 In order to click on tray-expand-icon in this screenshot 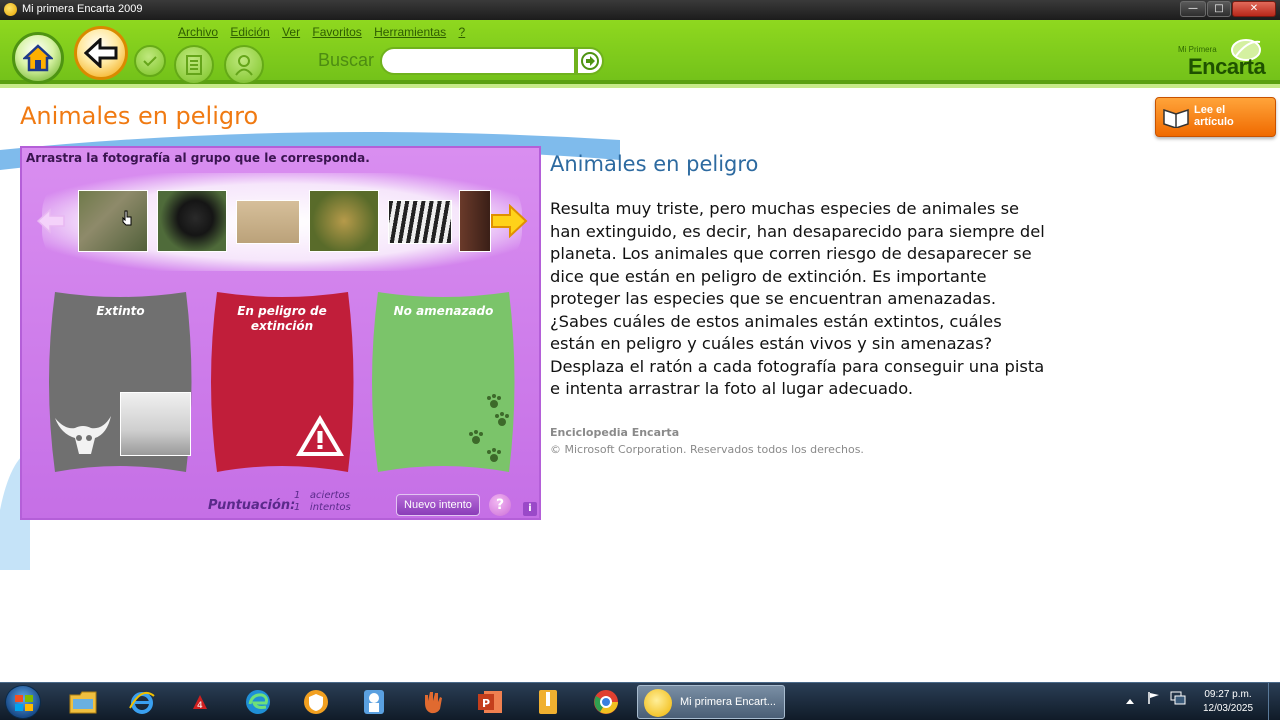, I will do `click(1130, 701)`.